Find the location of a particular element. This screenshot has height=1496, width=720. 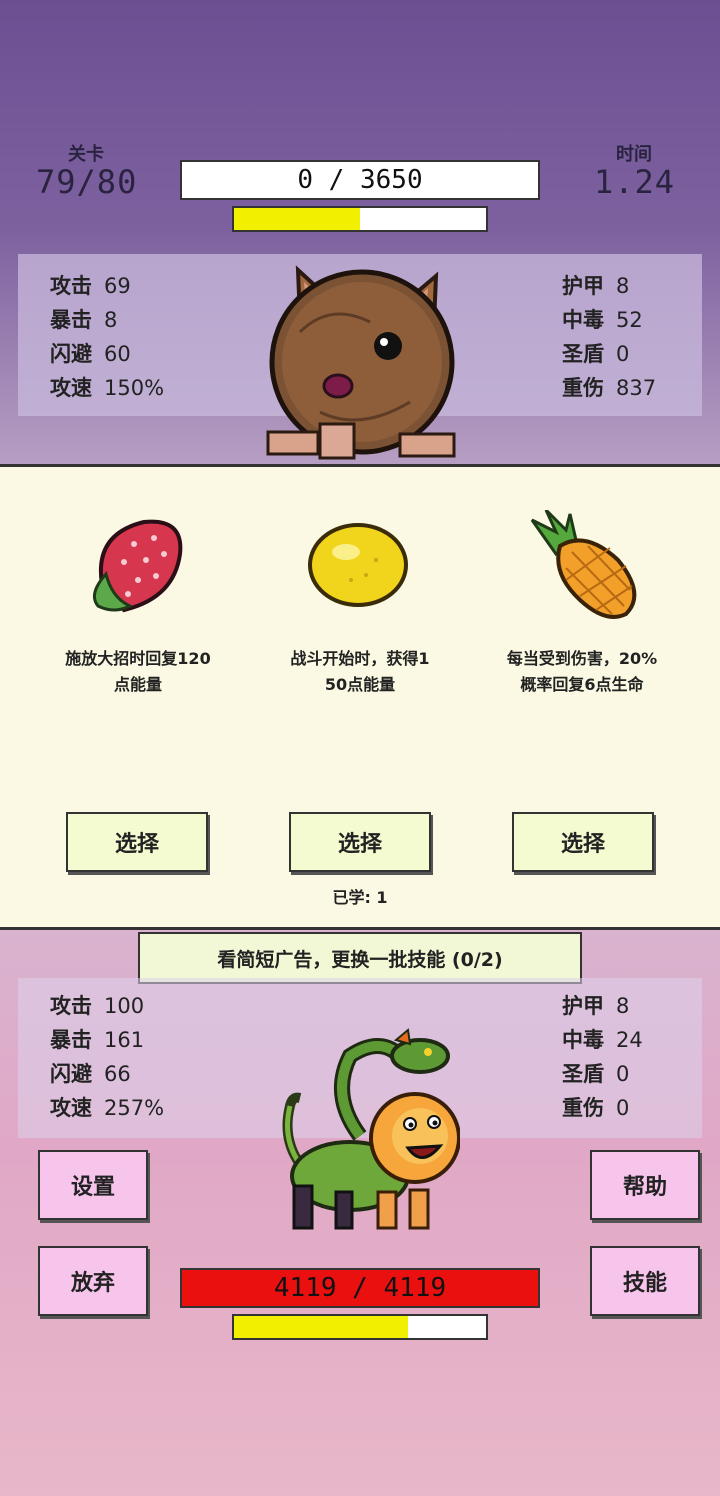

enemy-stat-attack-speed: 攻速 150% is located at coordinates (107, 388).